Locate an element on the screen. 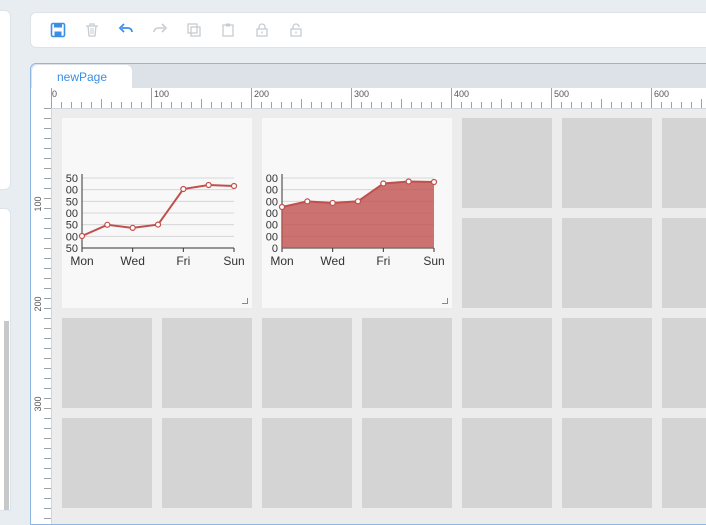 The height and width of the screenshot is (525, 706). undo-icon is located at coordinates (125, 28).